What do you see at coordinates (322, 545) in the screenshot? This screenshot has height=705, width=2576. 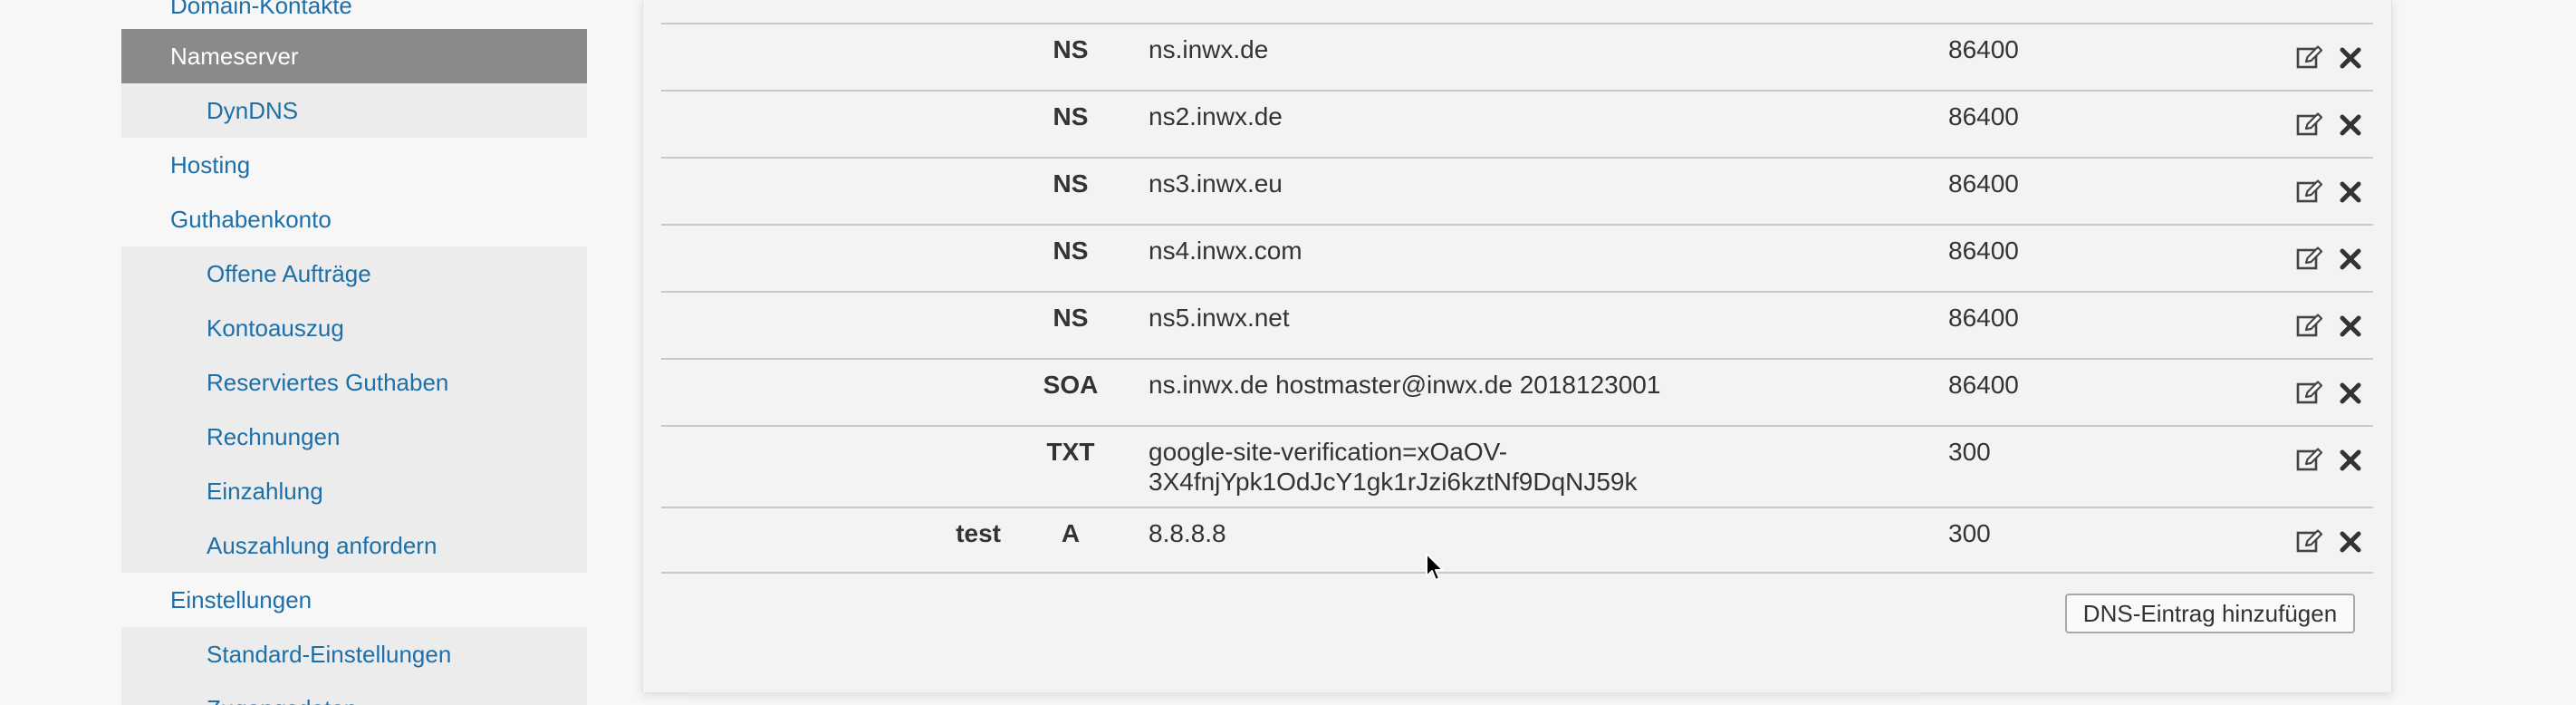 I see `sidebar-item-label: Auszahlung anfordern` at bounding box center [322, 545].